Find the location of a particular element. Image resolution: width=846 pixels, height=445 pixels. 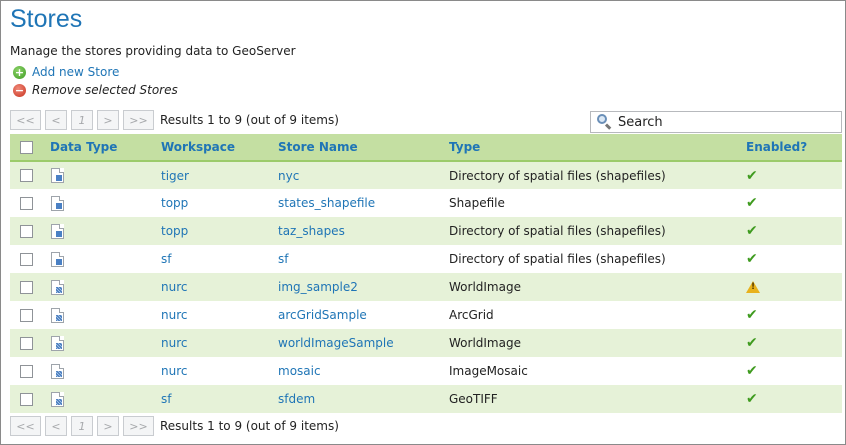

type-cell: WorldImage is located at coordinates (597, 287).